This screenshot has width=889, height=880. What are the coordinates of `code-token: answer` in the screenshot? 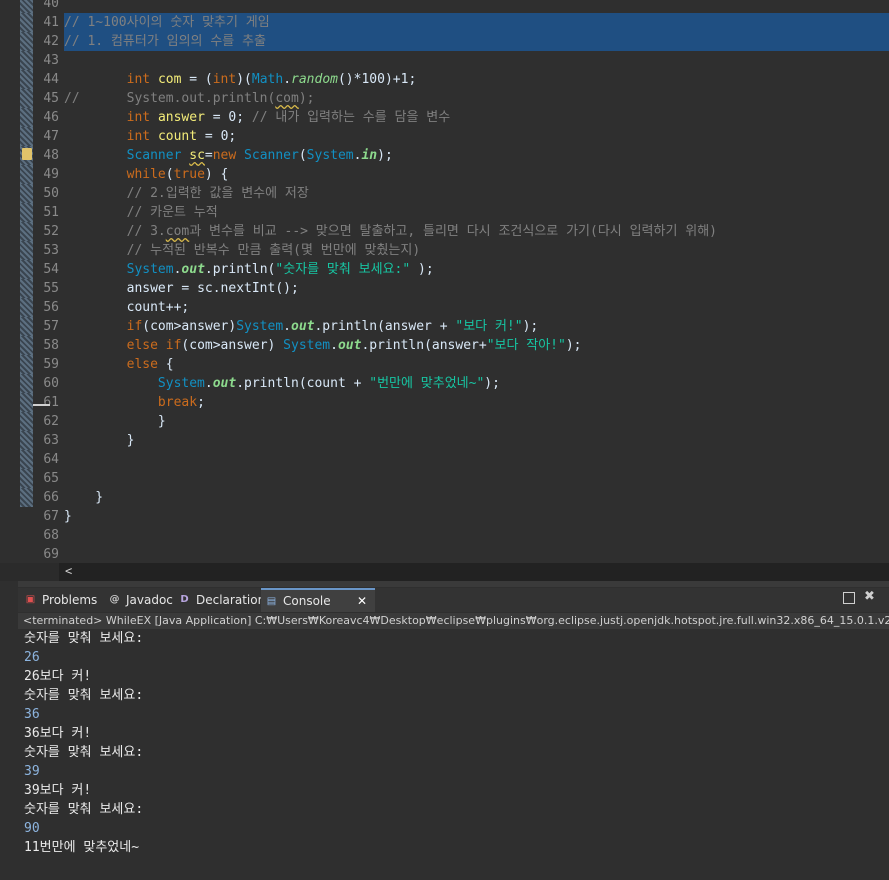 It's located at (181, 117).